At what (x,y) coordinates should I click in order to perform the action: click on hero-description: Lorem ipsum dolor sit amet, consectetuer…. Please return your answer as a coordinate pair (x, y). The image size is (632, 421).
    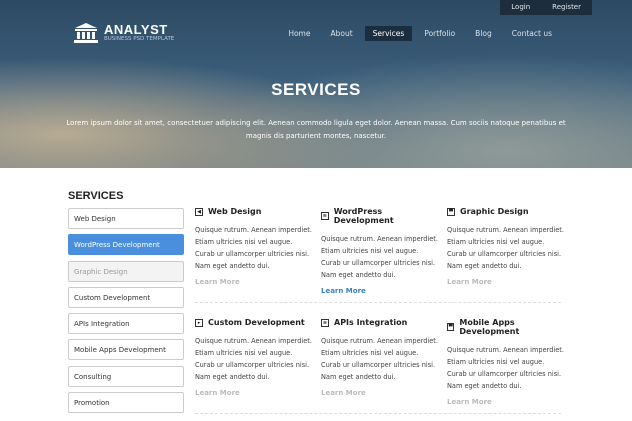
    Looking at the image, I should click on (316, 129).